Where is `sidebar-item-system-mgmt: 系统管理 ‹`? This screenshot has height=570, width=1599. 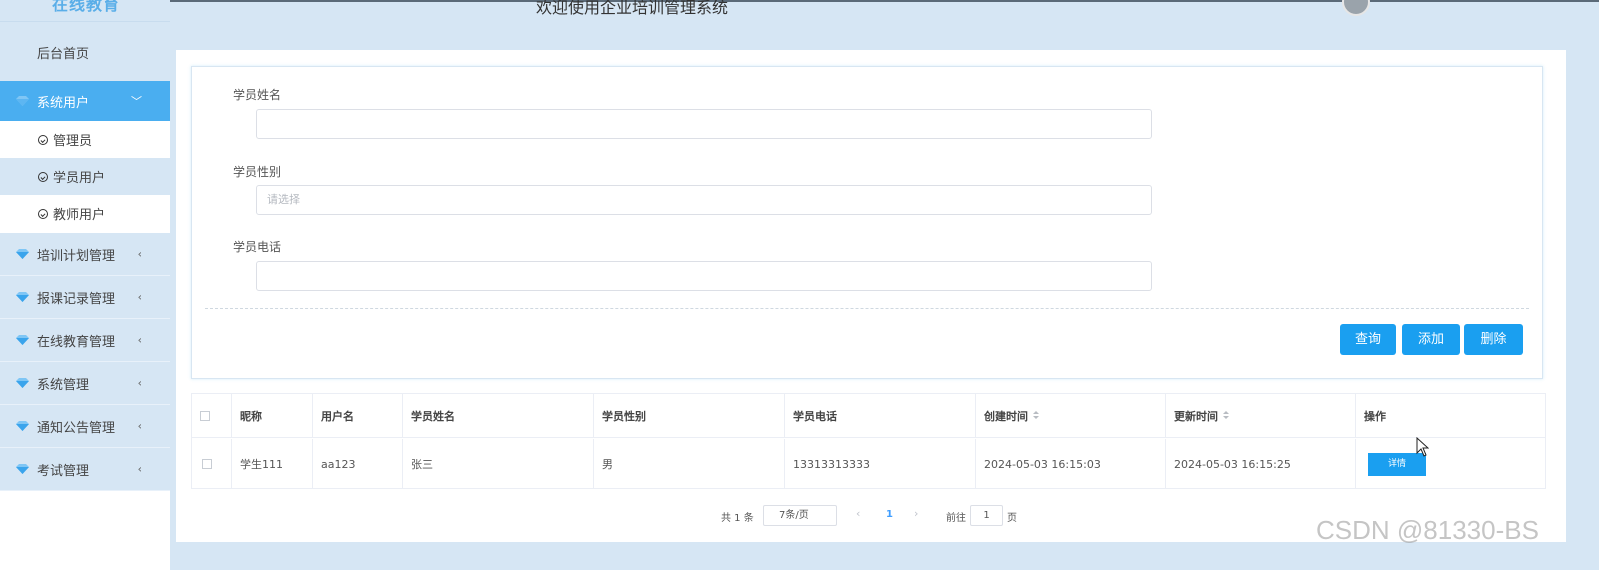 sidebar-item-system-mgmt: 系统管理 ‹ is located at coordinates (85, 383).